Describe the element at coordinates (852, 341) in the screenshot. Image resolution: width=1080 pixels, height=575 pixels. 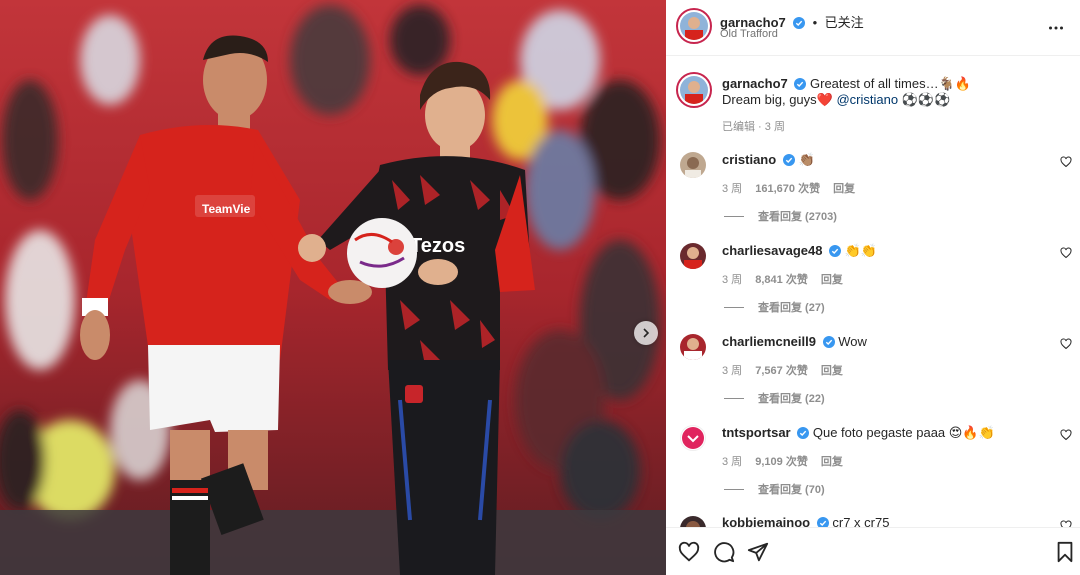
I see `comment-text: Wow` at that location.